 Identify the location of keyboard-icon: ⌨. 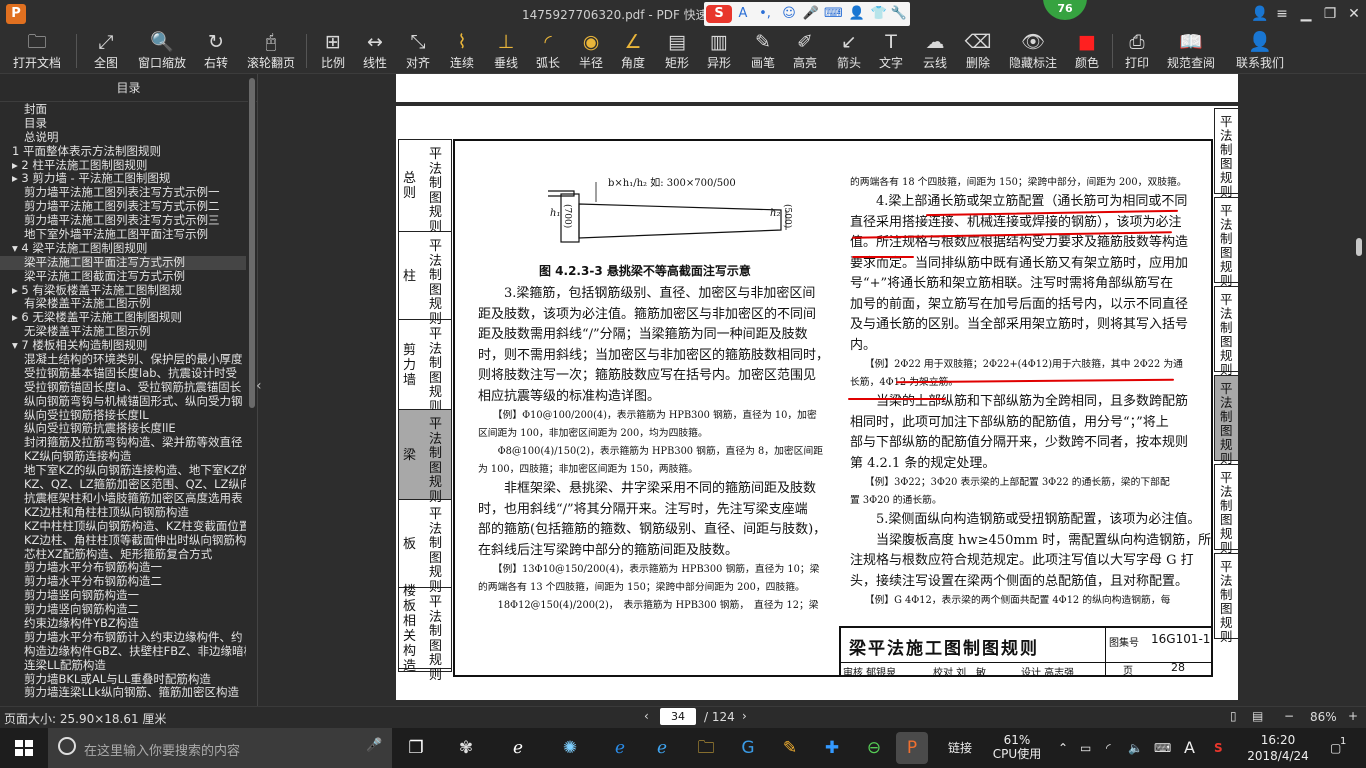
(1162, 748).